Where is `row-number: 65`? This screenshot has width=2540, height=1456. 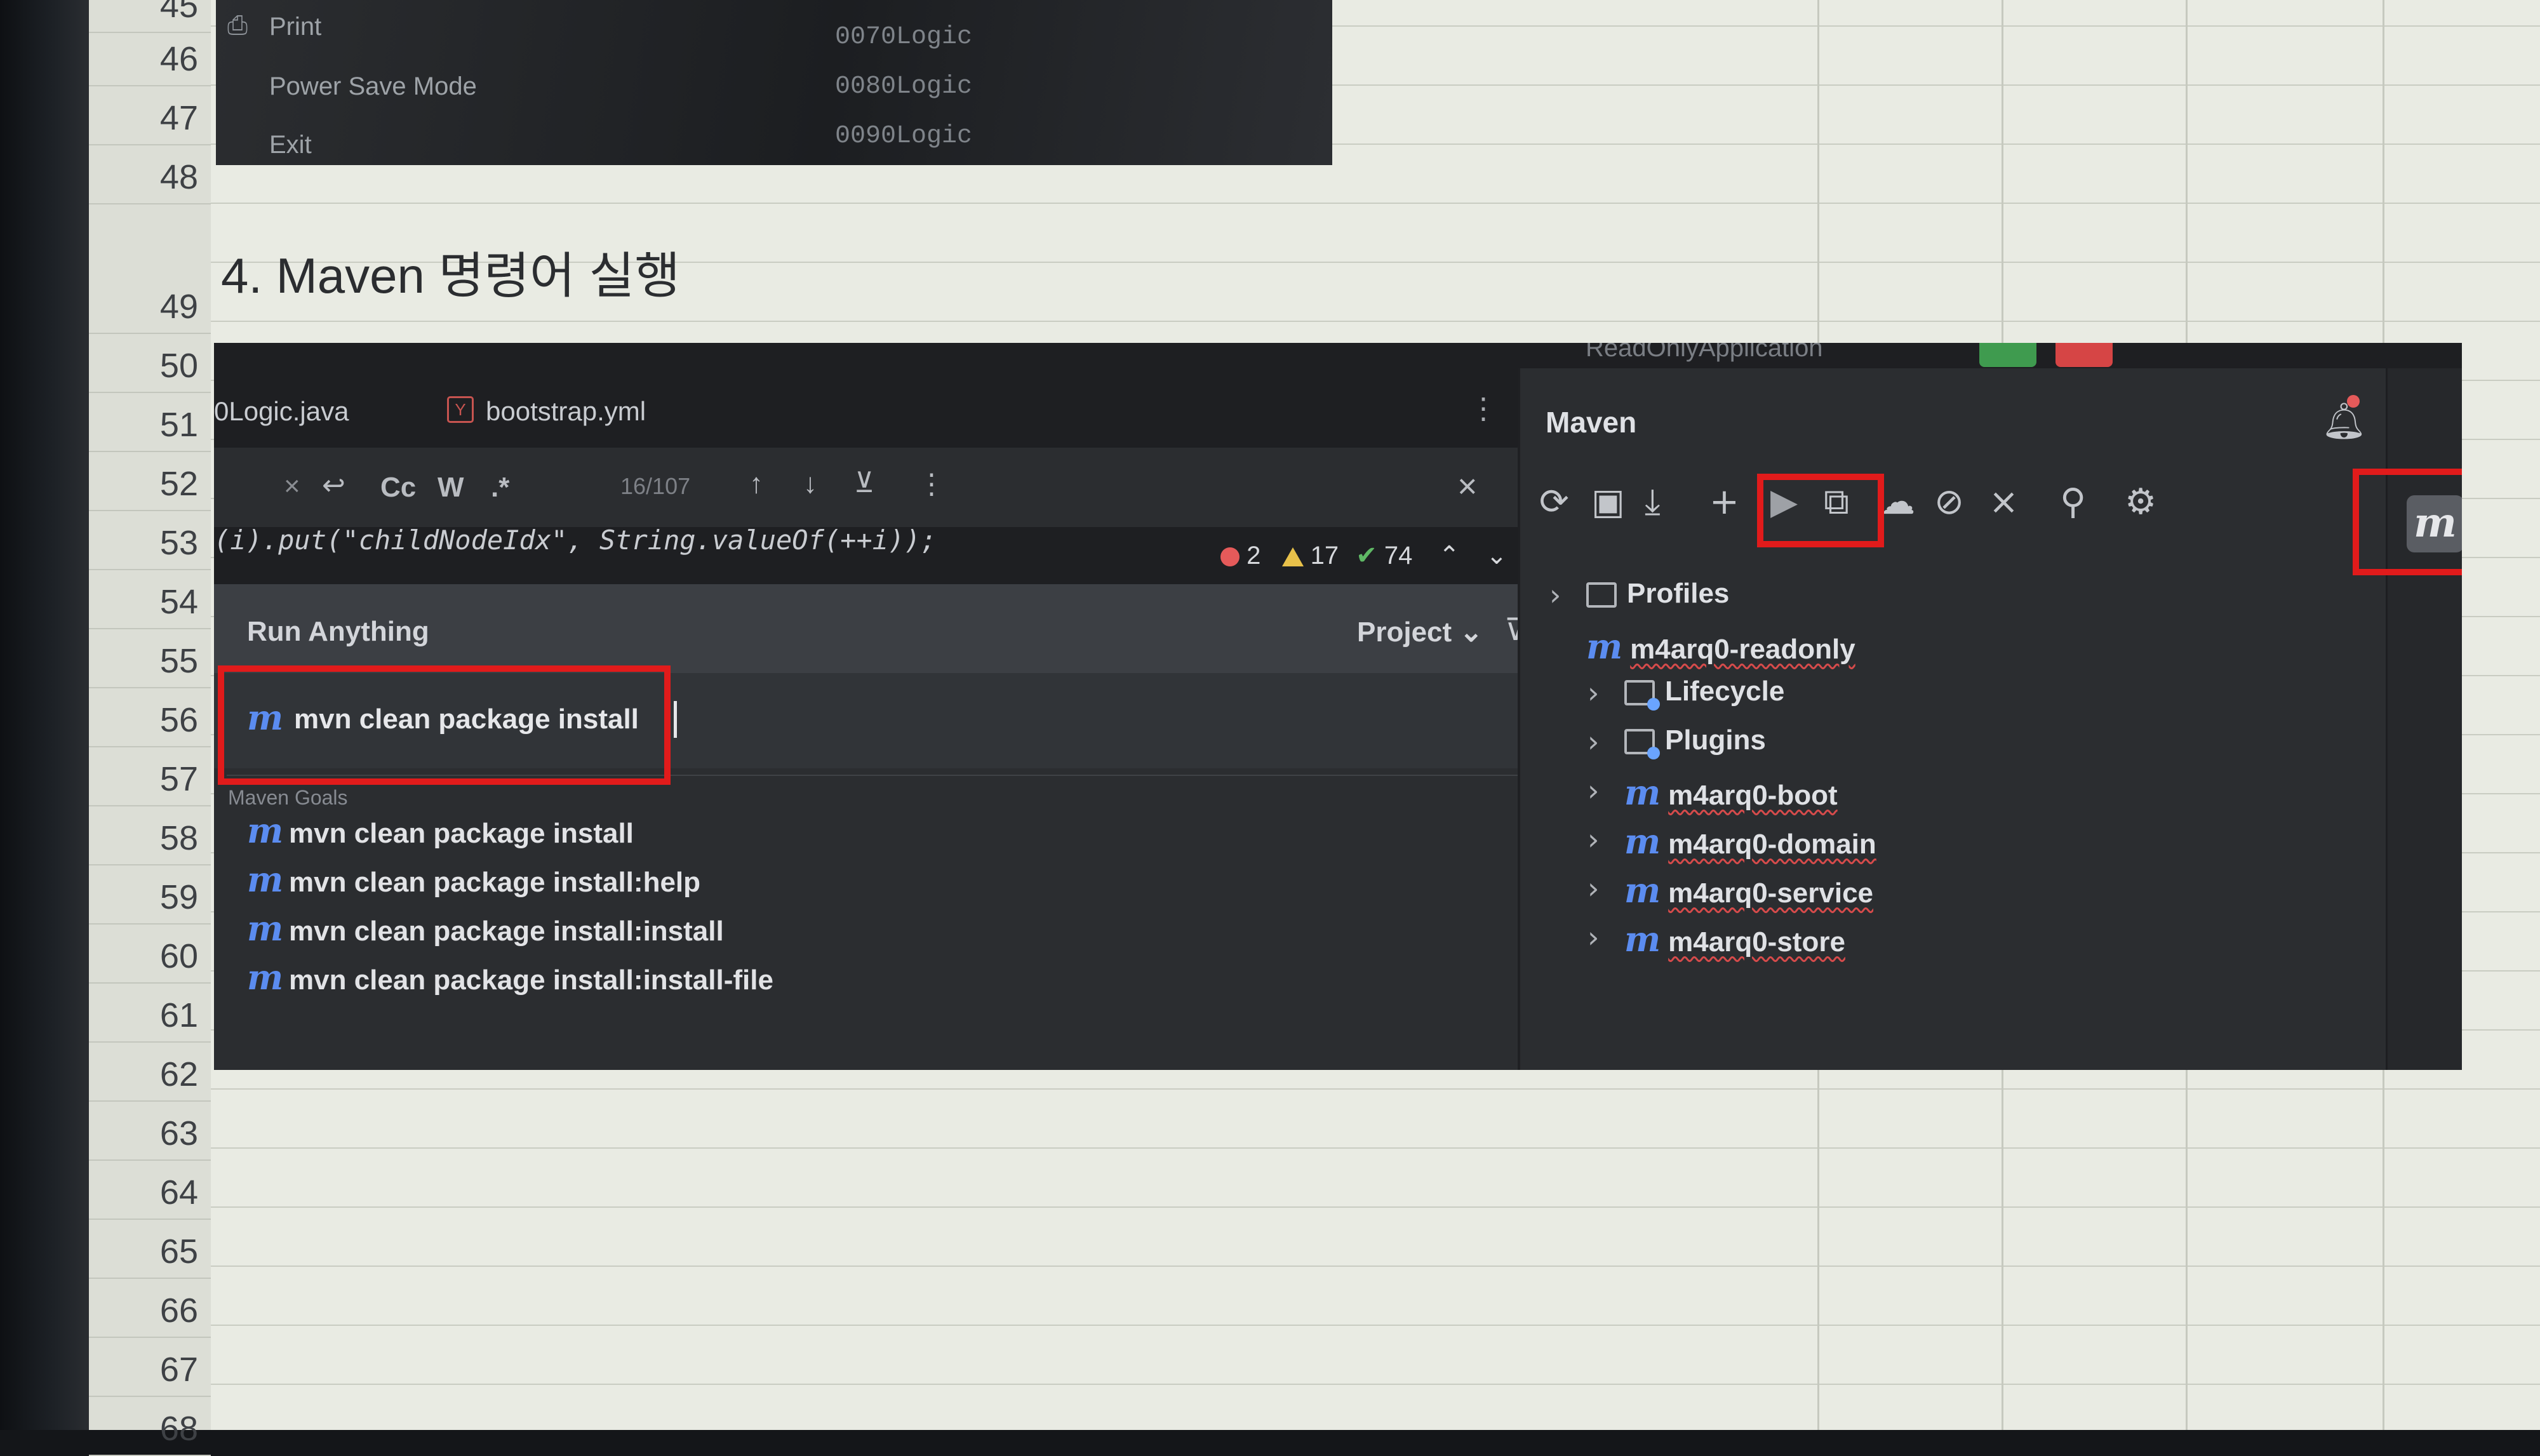 row-number: 65 is located at coordinates (143, 1251).